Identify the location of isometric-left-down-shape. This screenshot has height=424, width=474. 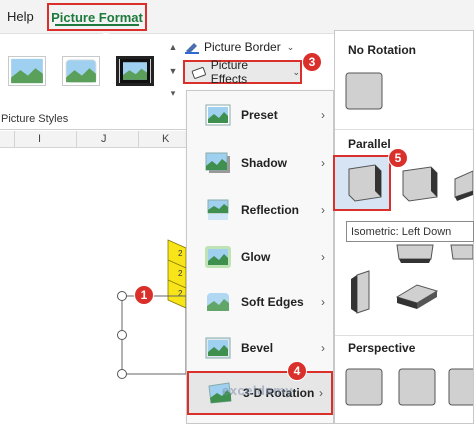
(365, 183).